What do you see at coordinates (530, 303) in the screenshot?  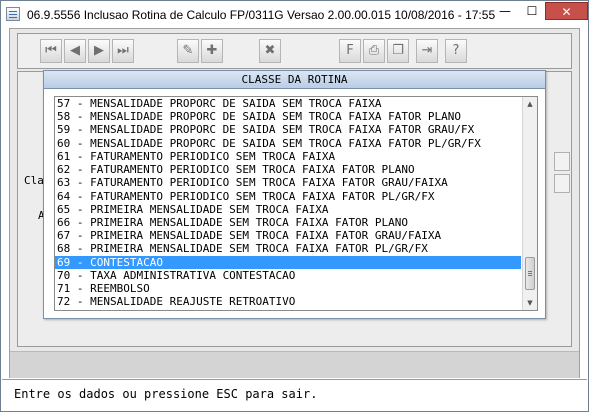 I see `scroll-down-icon: ▼` at bounding box center [530, 303].